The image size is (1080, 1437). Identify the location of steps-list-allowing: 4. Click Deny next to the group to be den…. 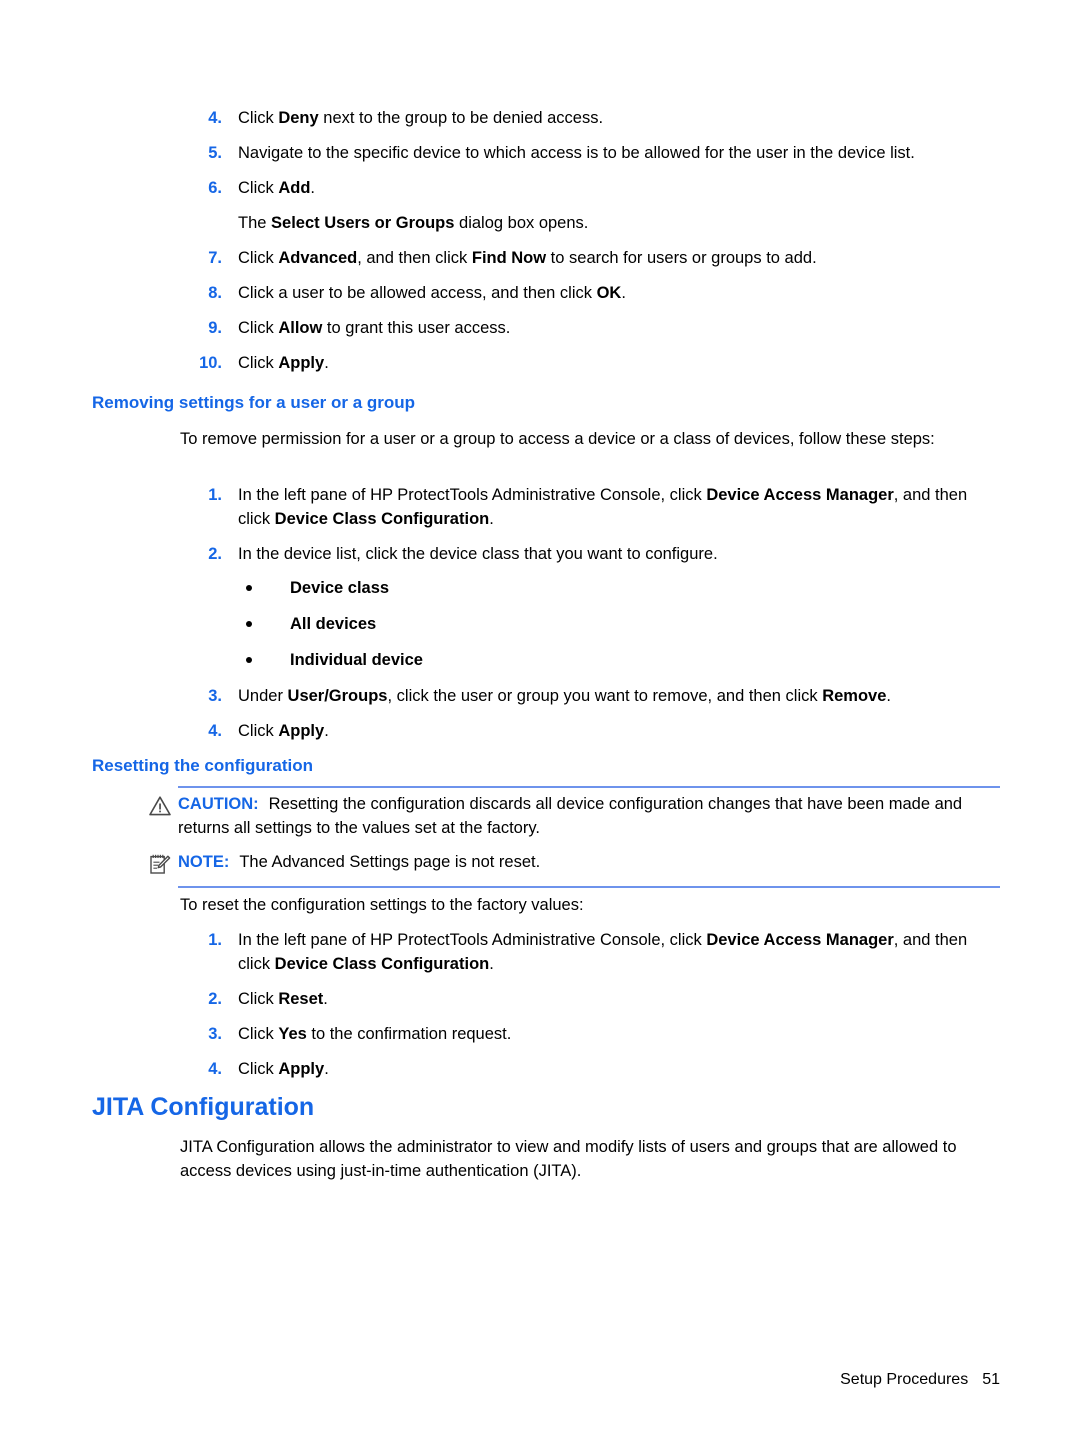
(586, 246).